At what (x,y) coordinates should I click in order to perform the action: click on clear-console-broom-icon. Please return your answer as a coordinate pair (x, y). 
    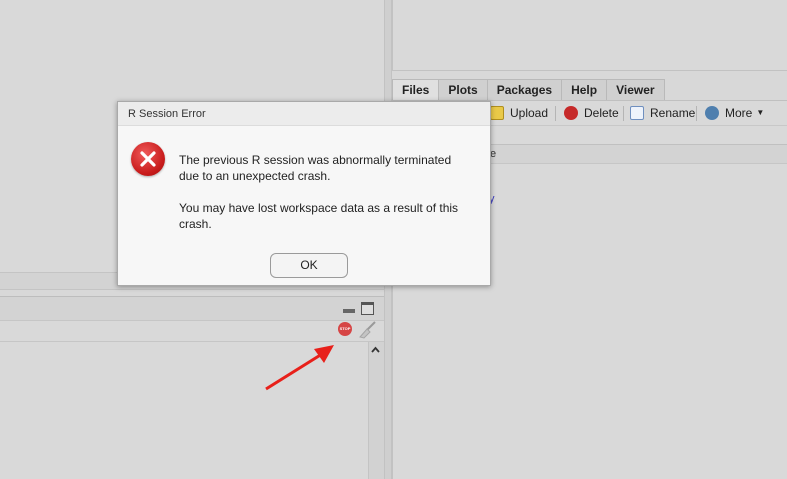
    Looking at the image, I should click on (368, 330).